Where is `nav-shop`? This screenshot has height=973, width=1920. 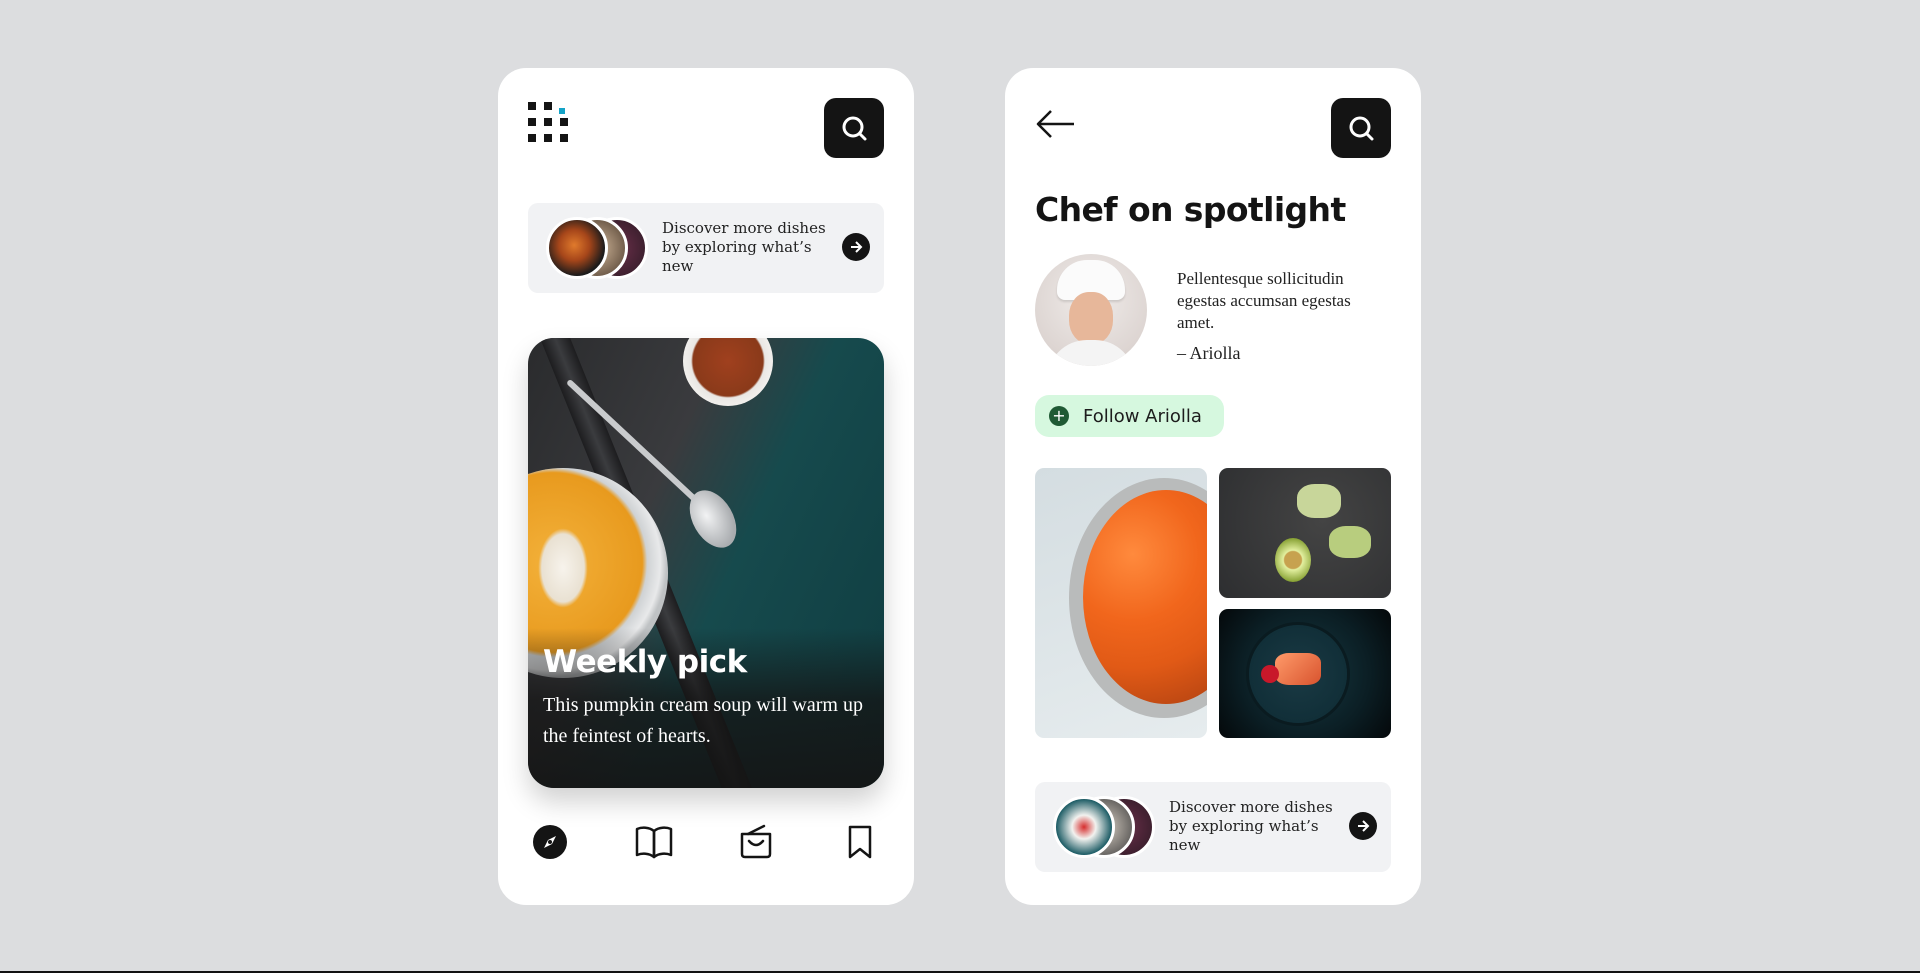 nav-shop is located at coordinates (756, 842).